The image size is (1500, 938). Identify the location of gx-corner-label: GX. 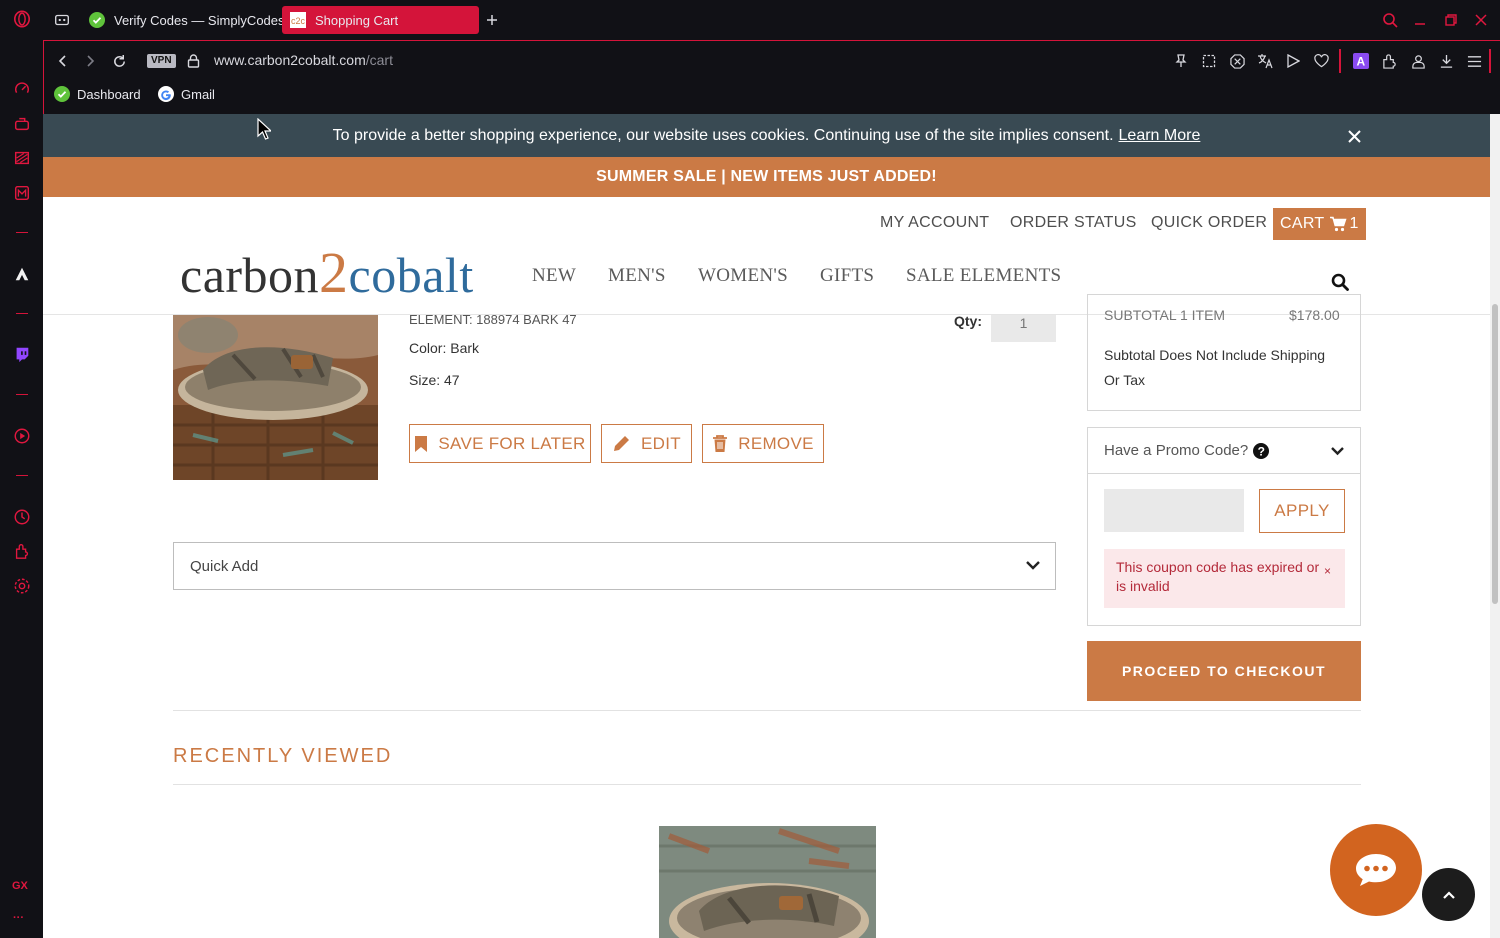
(20, 886).